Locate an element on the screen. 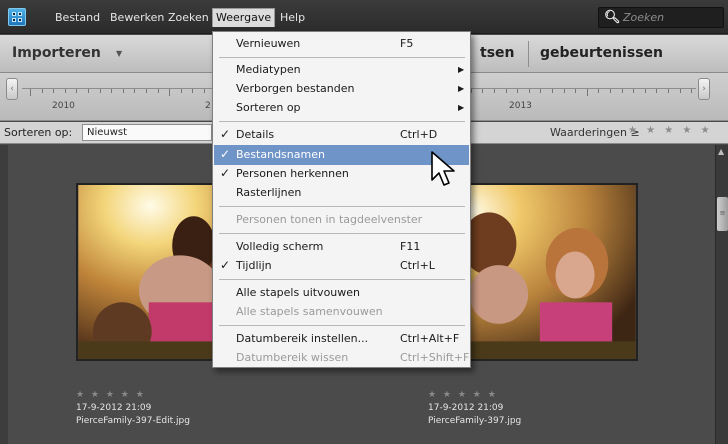 Image resolution: width=728 pixels, height=444 pixels. grid-scrollbar: ▲ ≡ is located at coordinates (721, 294).